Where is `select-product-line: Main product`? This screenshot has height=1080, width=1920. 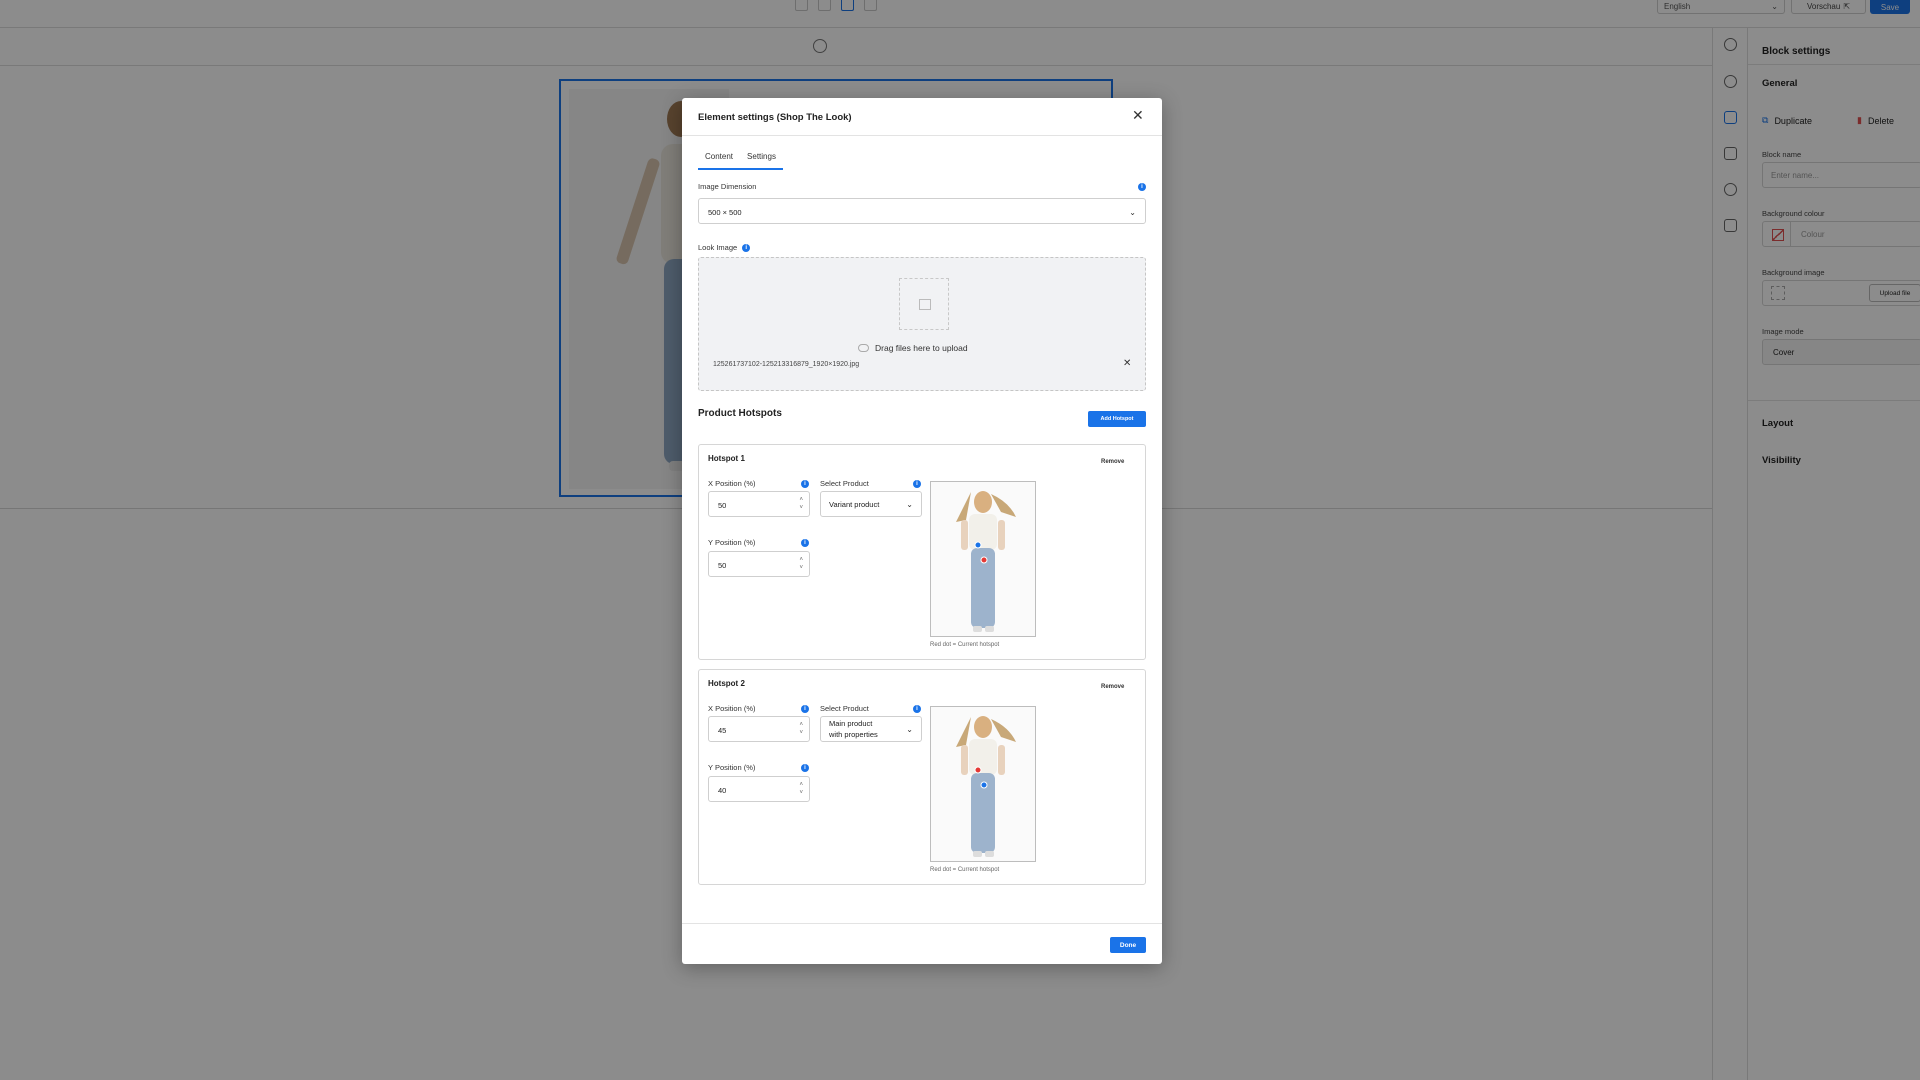
select-product-line: Main product is located at coordinates (851, 723).